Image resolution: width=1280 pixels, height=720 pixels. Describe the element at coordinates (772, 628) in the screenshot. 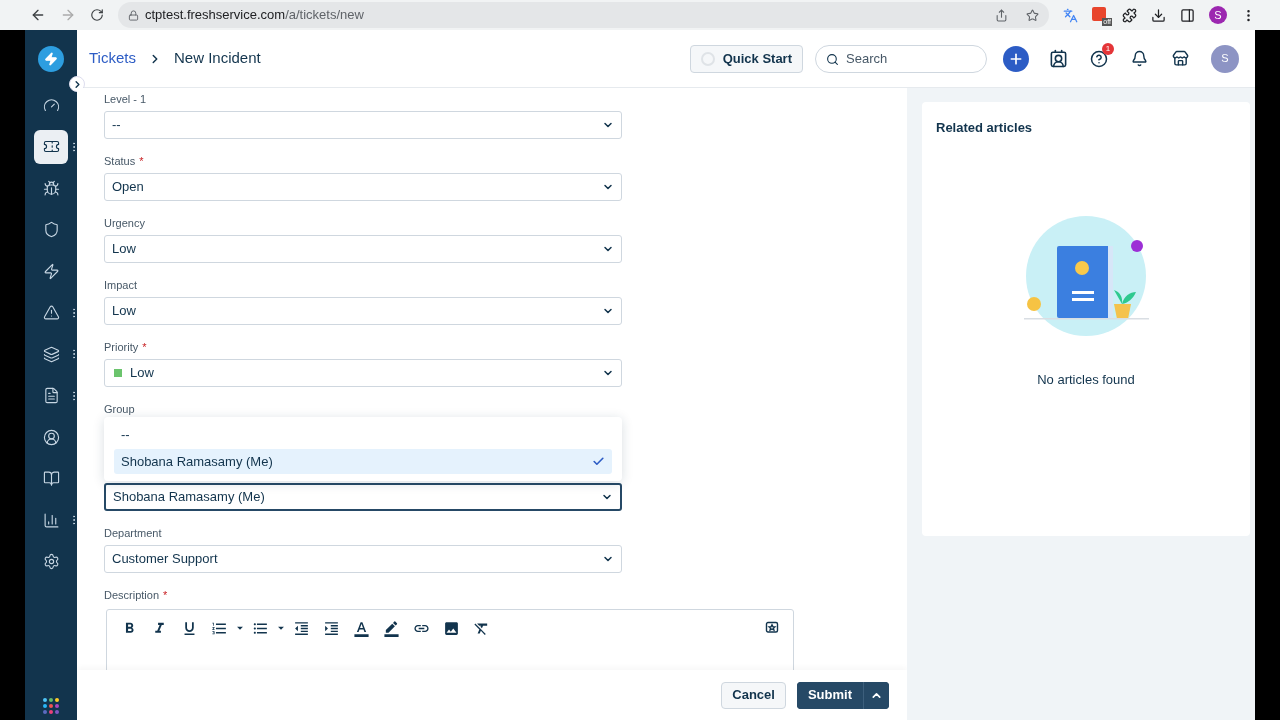

I see `star-square-icon` at that location.